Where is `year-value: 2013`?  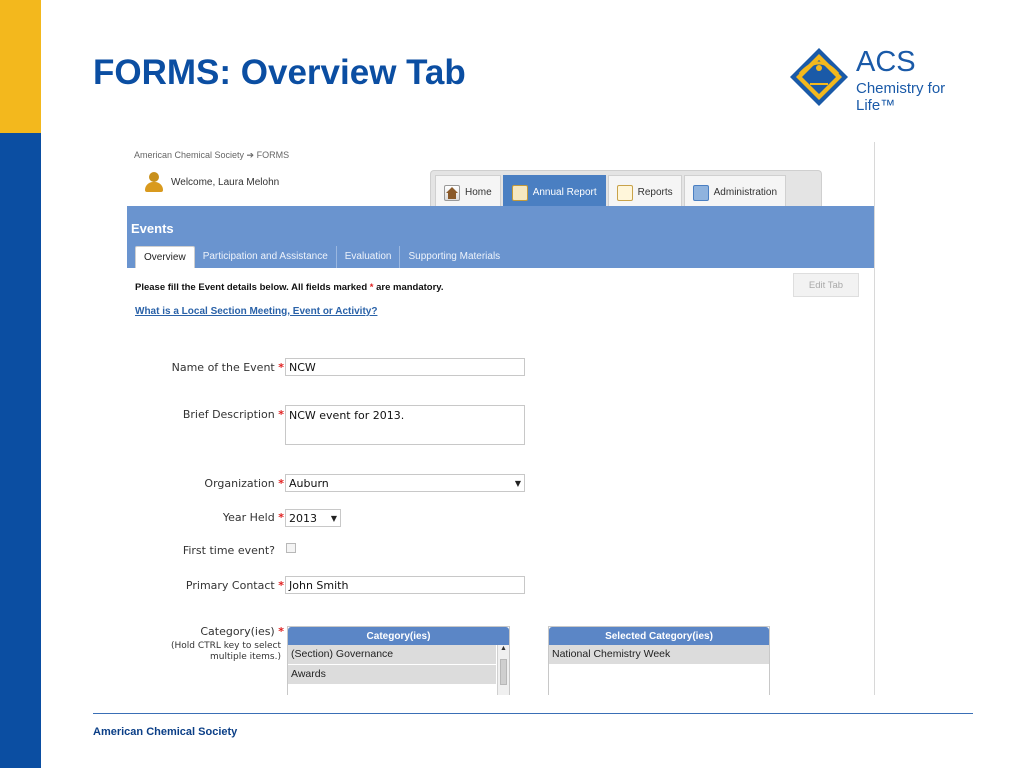 year-value: 2013 is located at coordinates (303, 518).